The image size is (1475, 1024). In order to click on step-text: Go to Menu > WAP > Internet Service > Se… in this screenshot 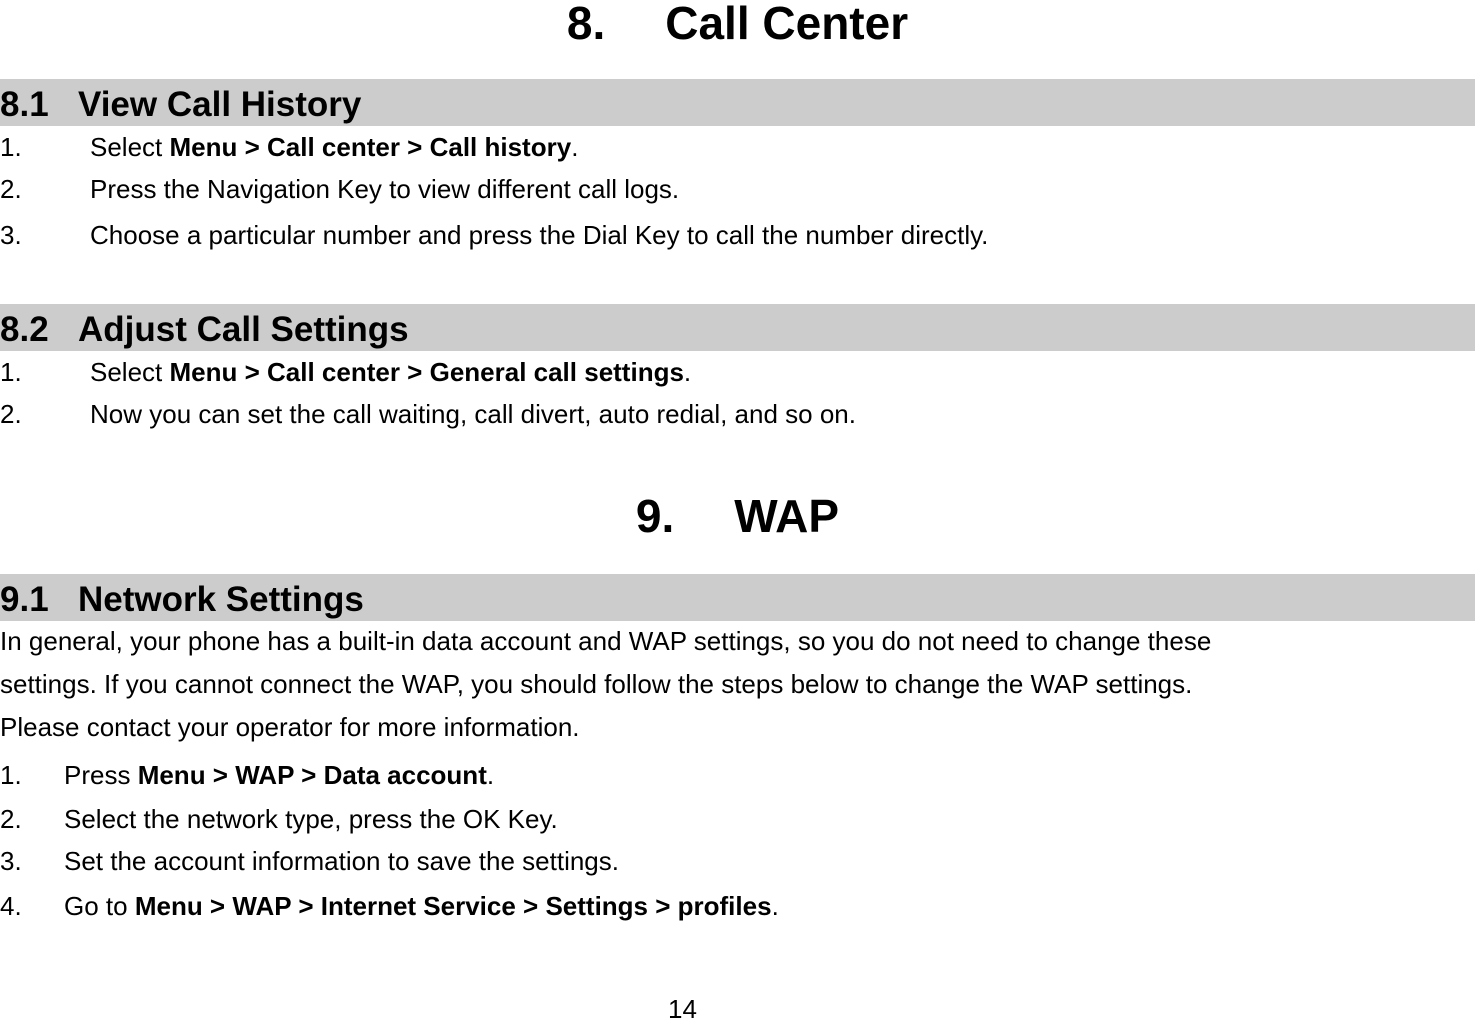, I will do `click(421, 906)`.